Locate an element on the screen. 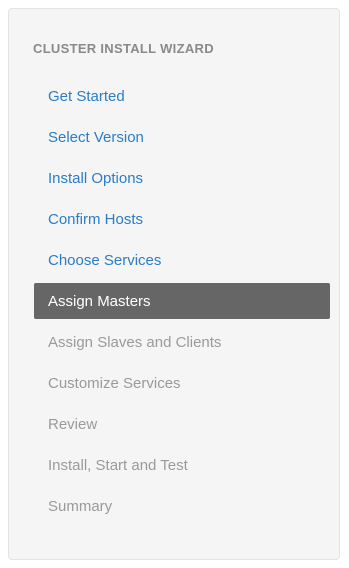 This screenshot has width=349, height=568. step-choose-services: Choose Services is located at coordinates (182, 260).